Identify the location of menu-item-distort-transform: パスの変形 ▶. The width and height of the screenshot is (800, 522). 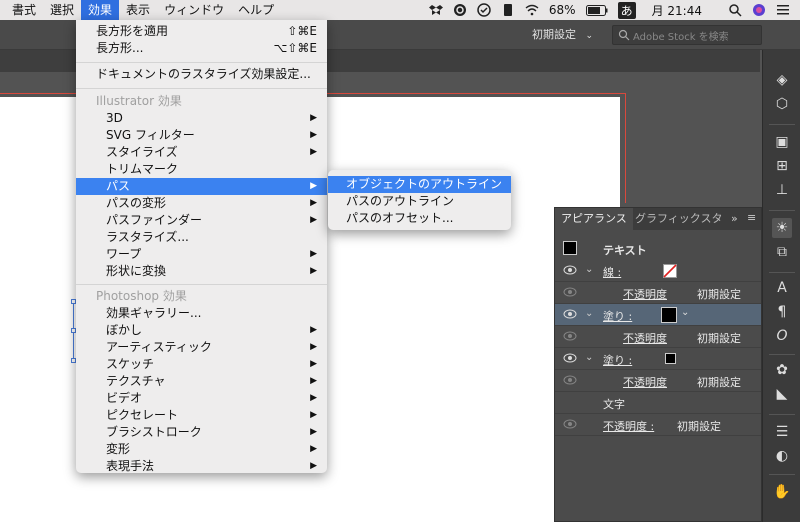
(201, 203).